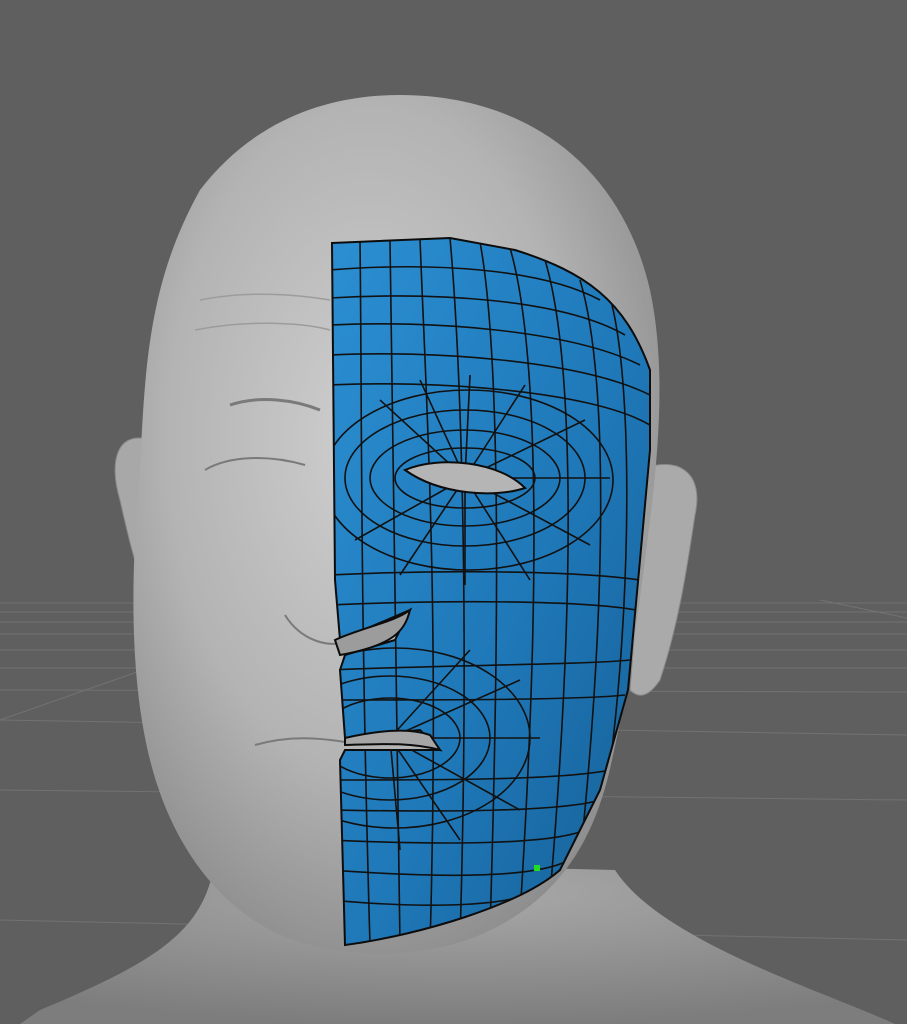 This screenshot has width=907, height=1024. What do you see at coordinates (537, 868) in the screenshot?
I see `selected-vertex-marker` at bounding box center [537, 868].